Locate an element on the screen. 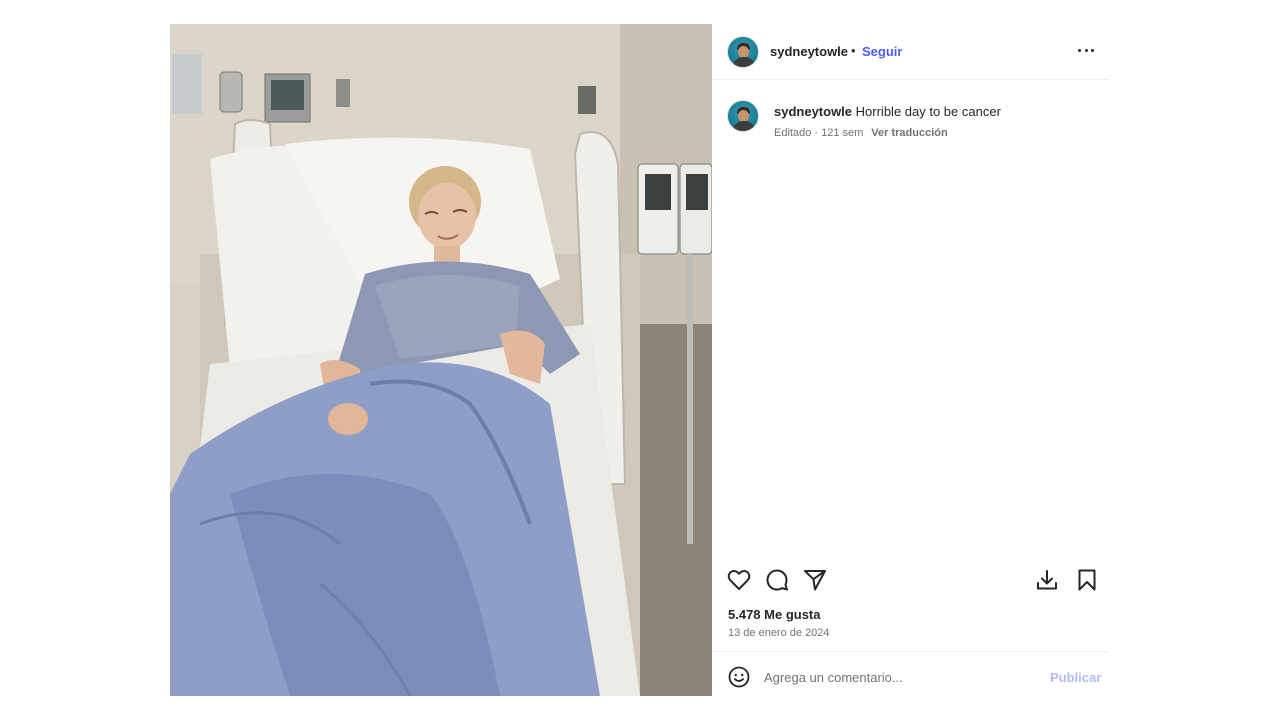  follow-button: Seguir is located at coordinates (882, 51).